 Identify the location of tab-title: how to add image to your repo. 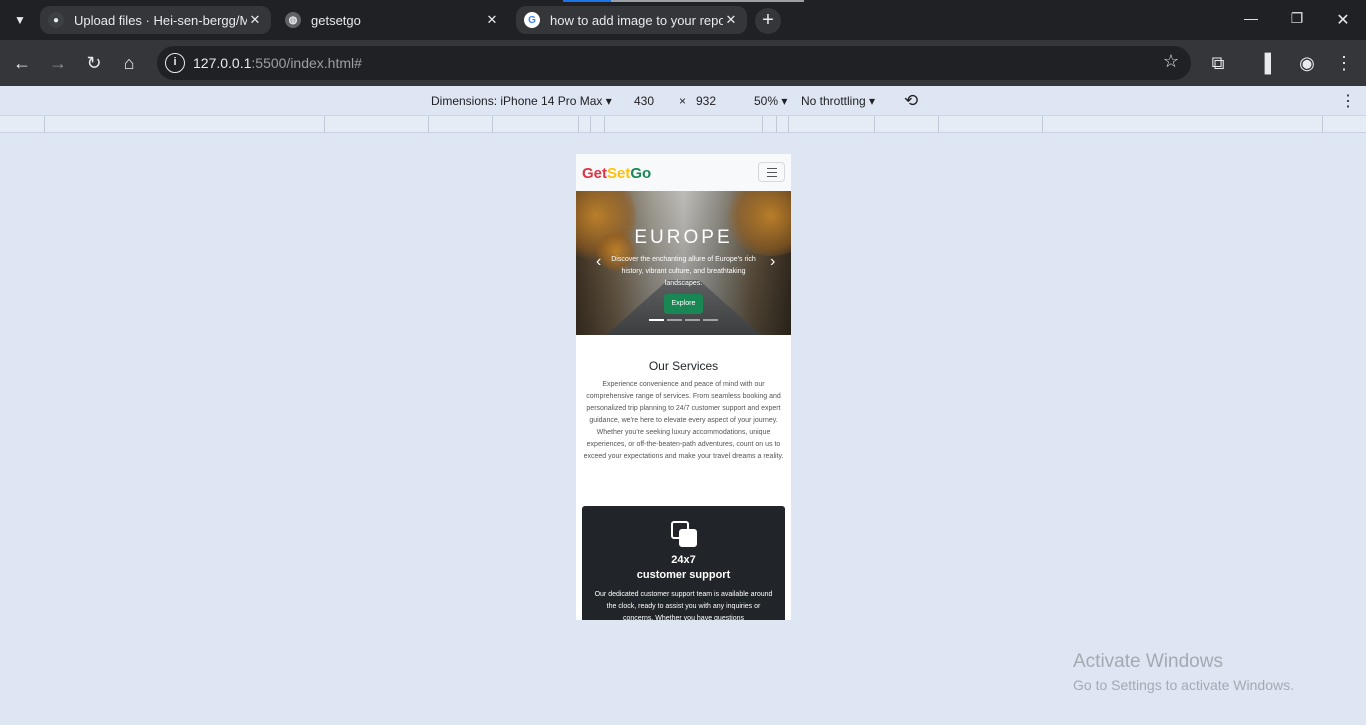
(636, 20).